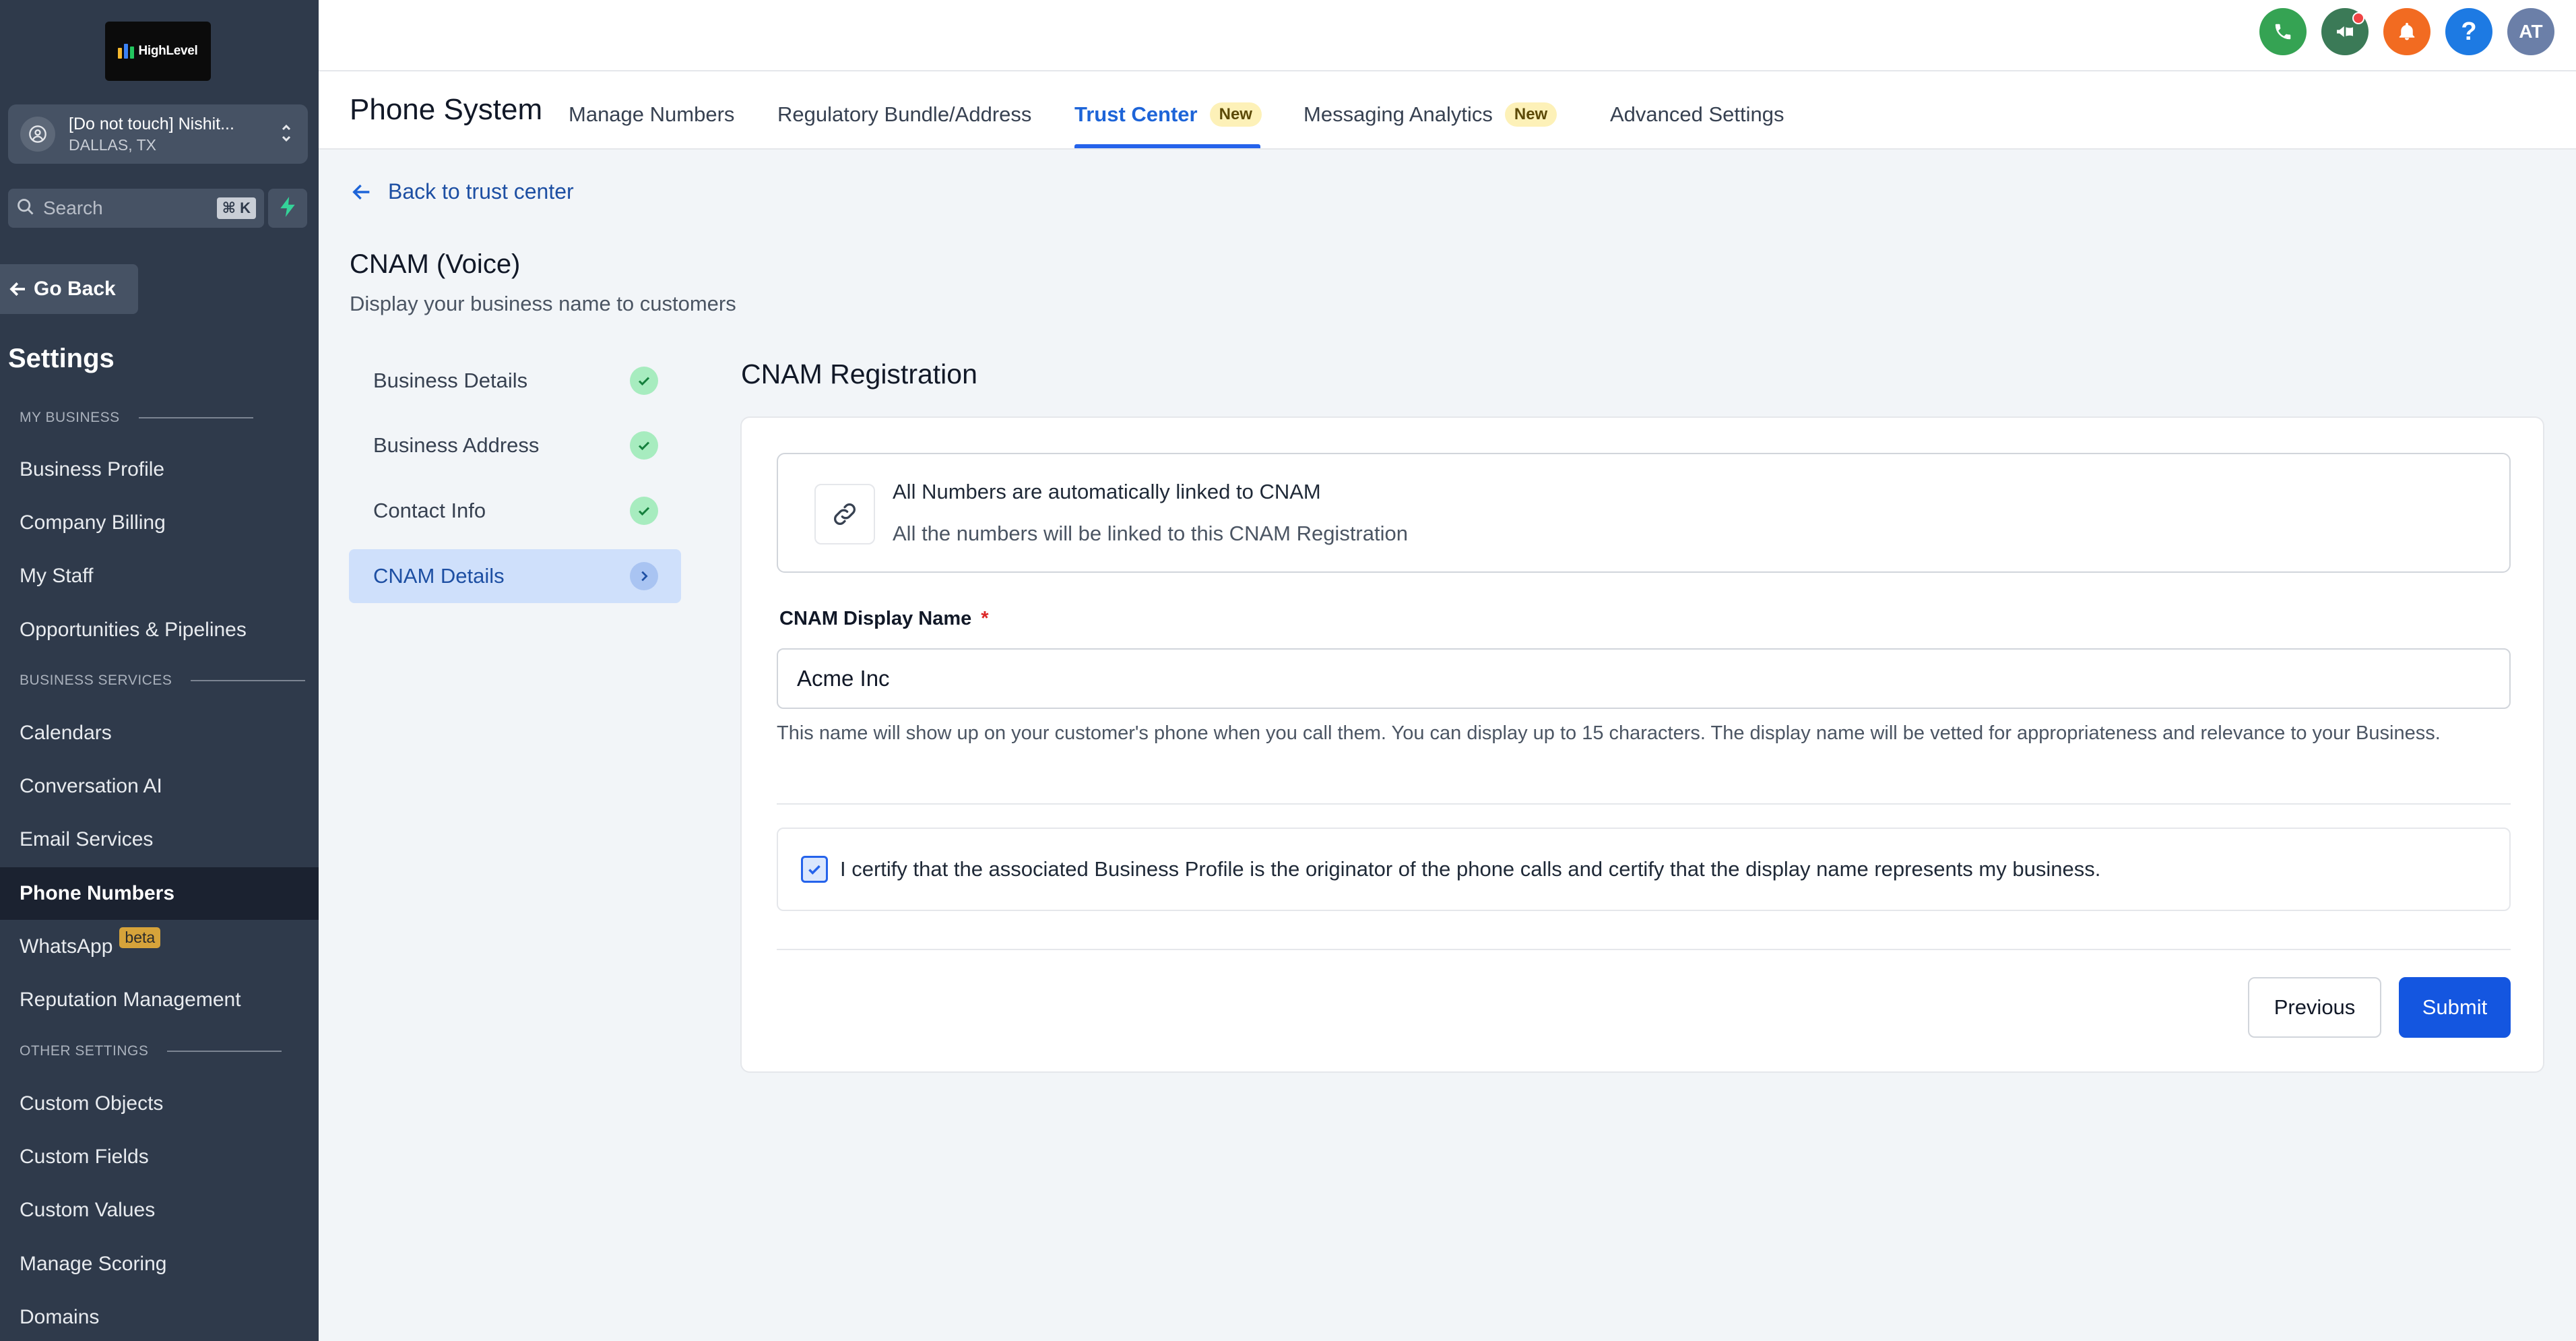 The width and height of the screenshot is (2576, 1341). What do you see at coordinates (651, 115) in the screenshot?
I see `tab-manage-numbers: Manage Numbers` at bounding box center [651, 115].